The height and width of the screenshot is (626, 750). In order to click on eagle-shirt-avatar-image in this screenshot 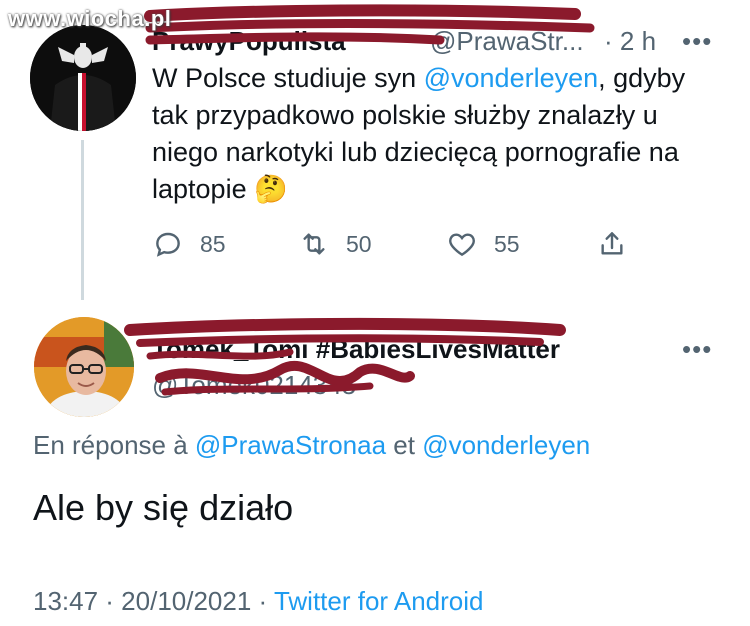, I will do `click(83, 78)`.